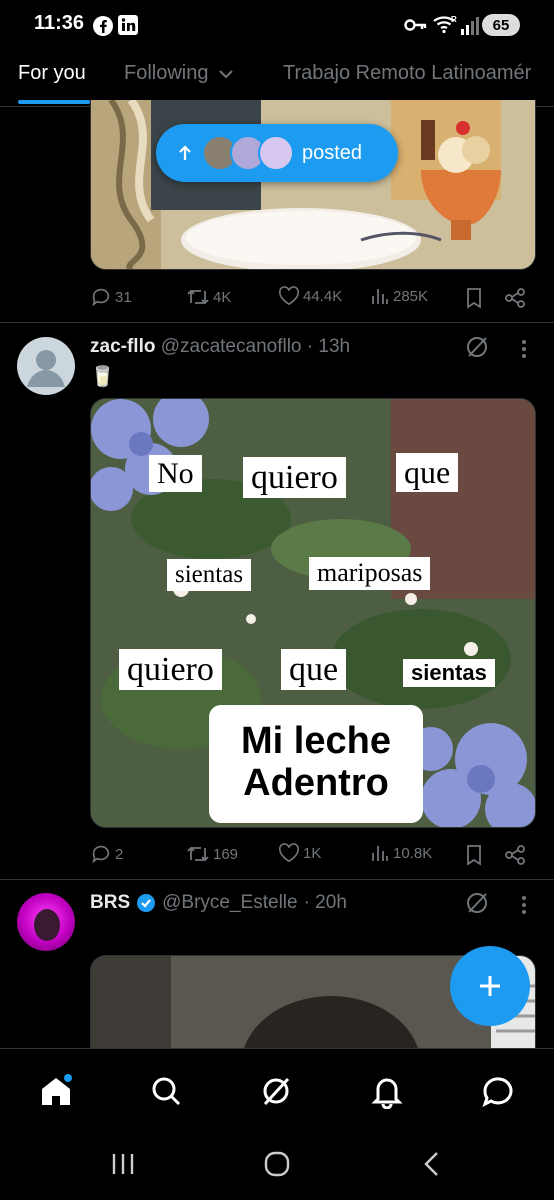 This screenshot has height=1200, width=554. I want to click on recent-apps-icon, so click(123, 1164).